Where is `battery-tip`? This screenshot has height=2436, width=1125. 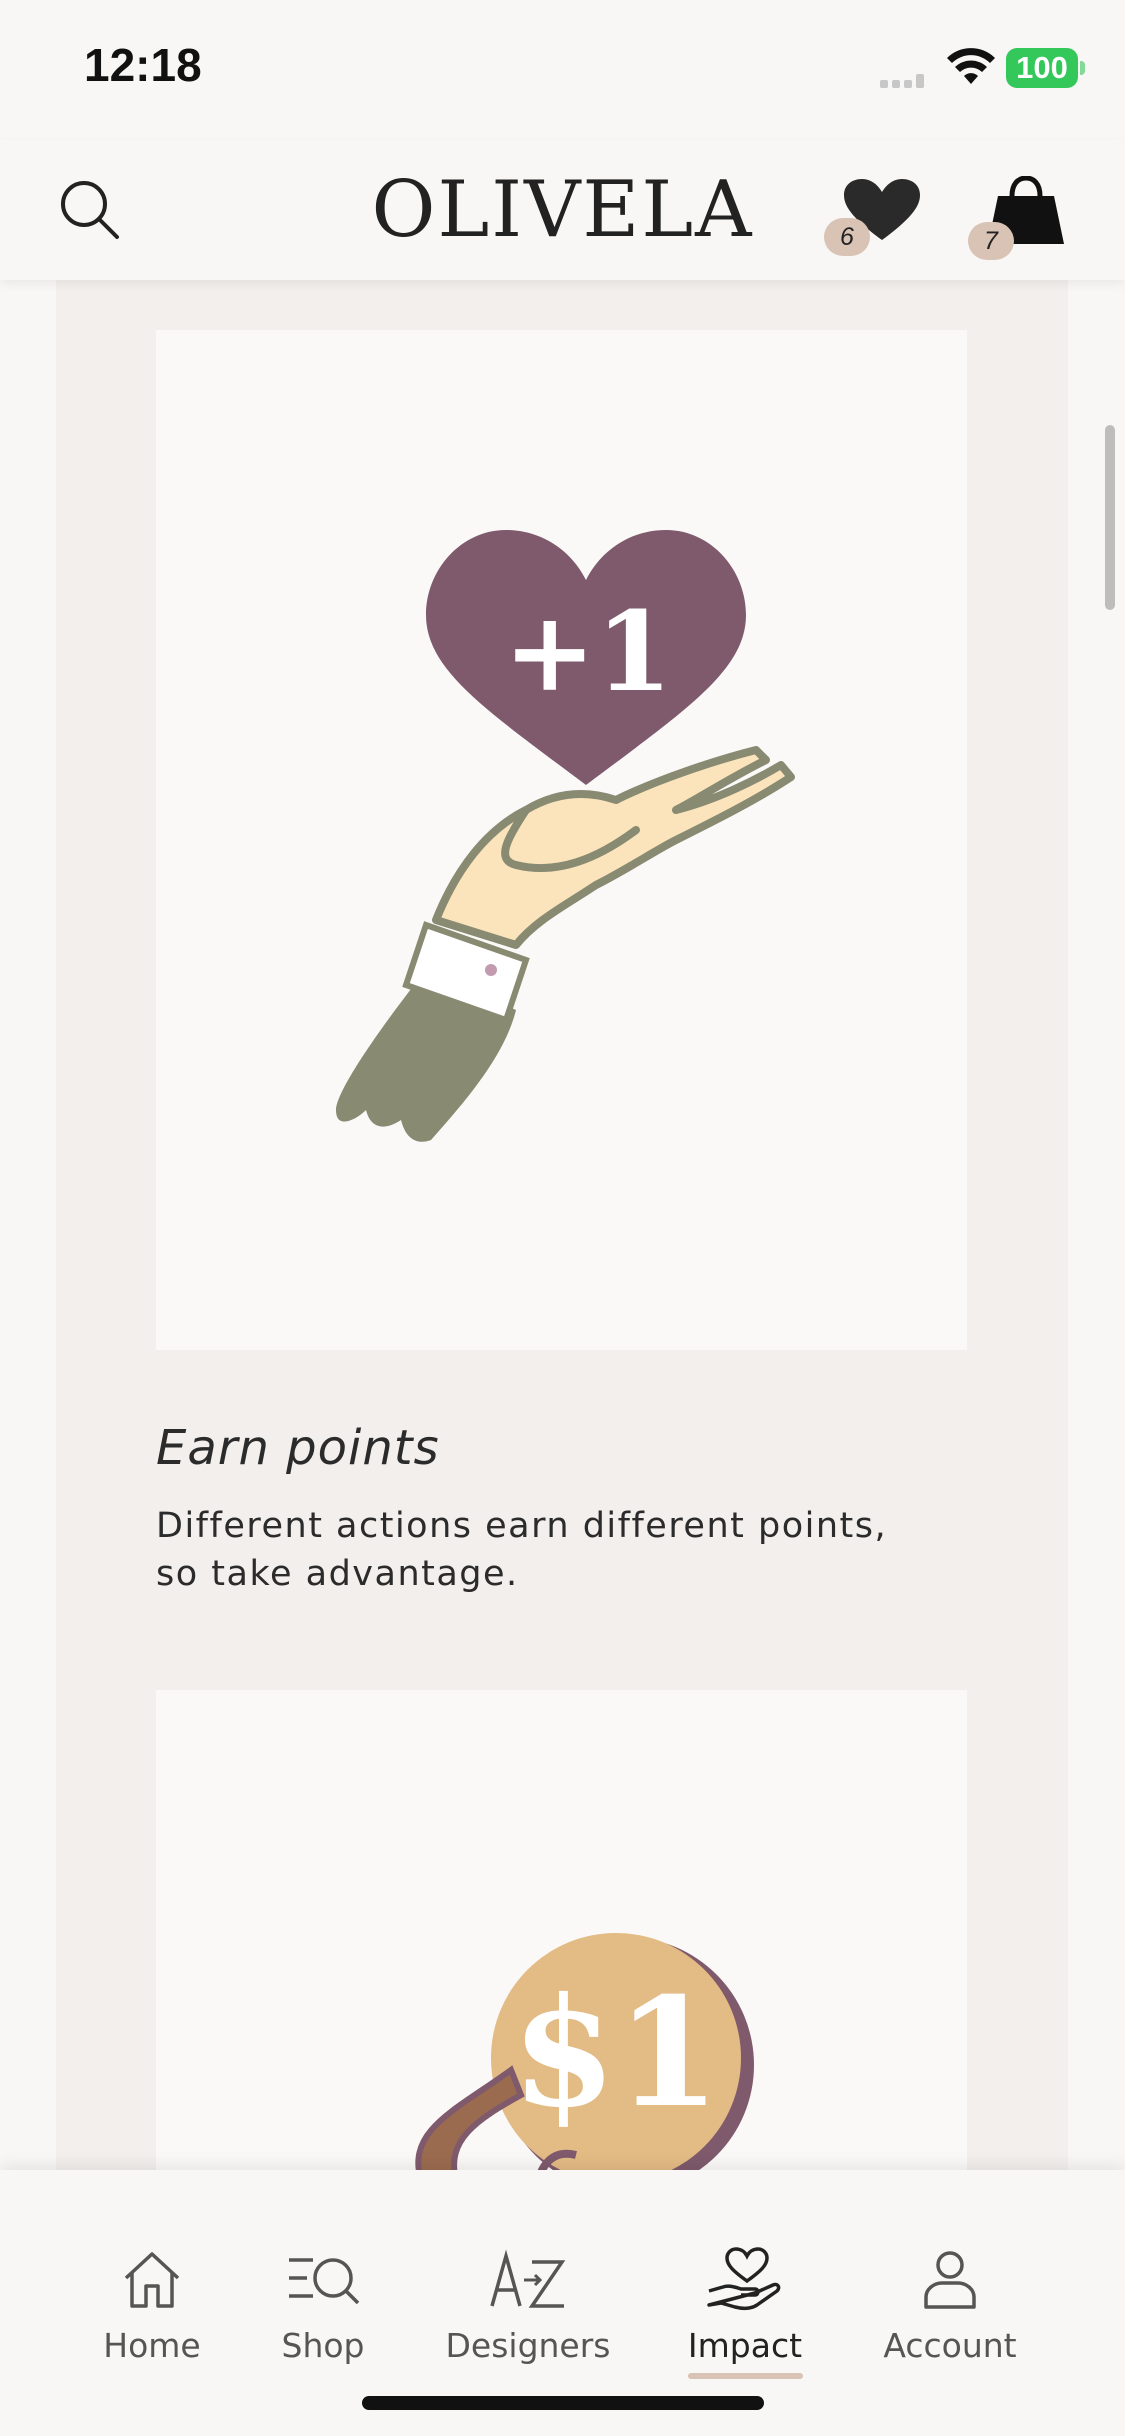 battery-tip is located at coordinates (1082, 68).